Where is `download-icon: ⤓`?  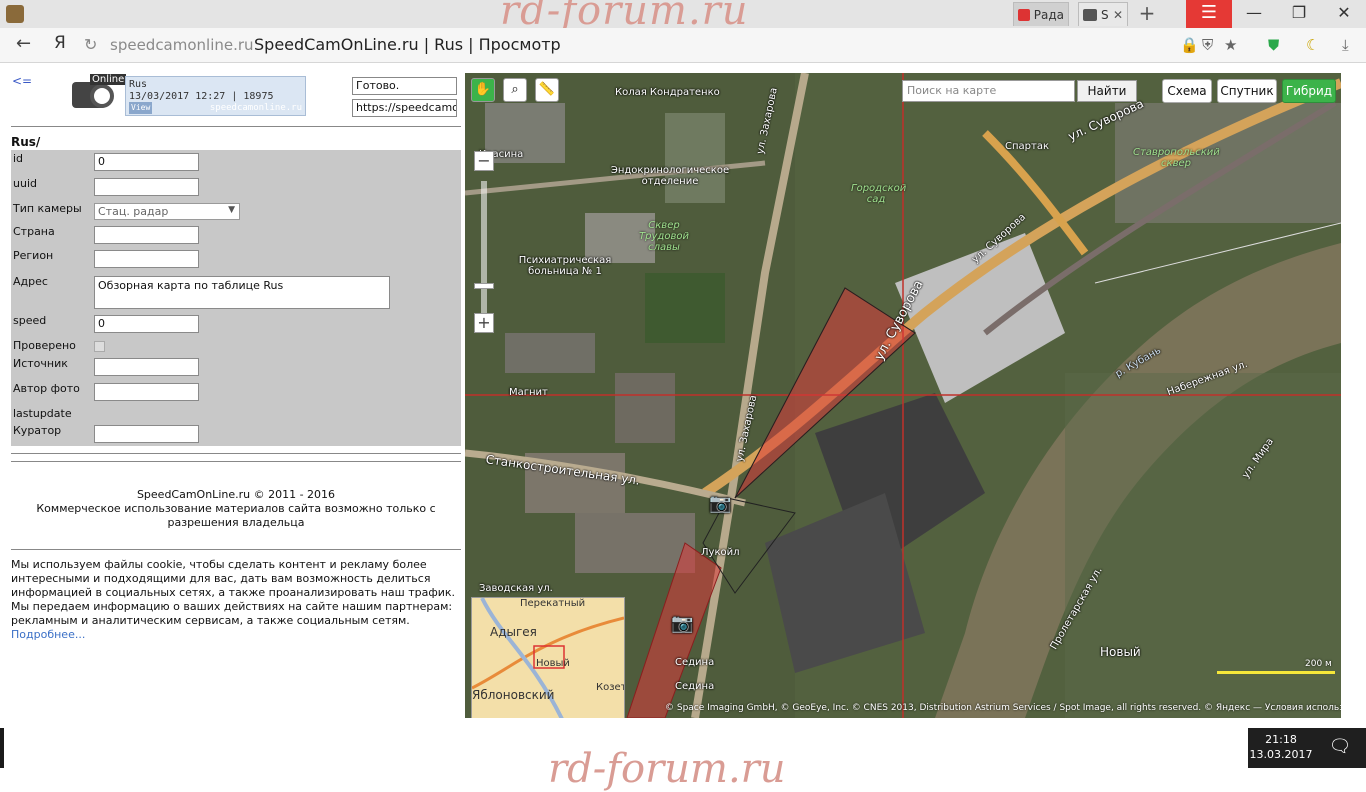 download-icon: ⤓ is located at coordinates (1345, 45).